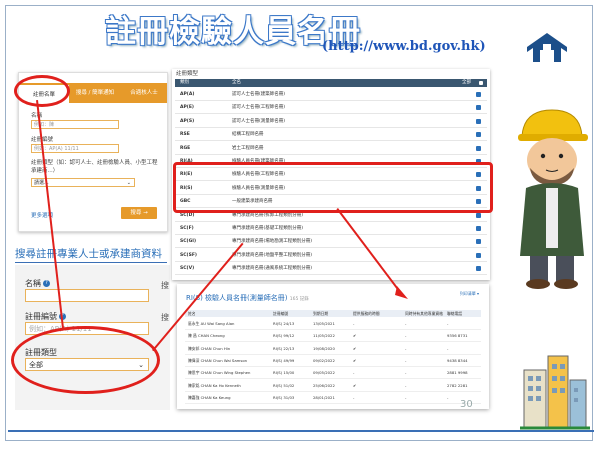  What do you see at coordinates (187, 94) in the screenshot?
I see `row-code: AP(A)` at bounding box center [187, 94].